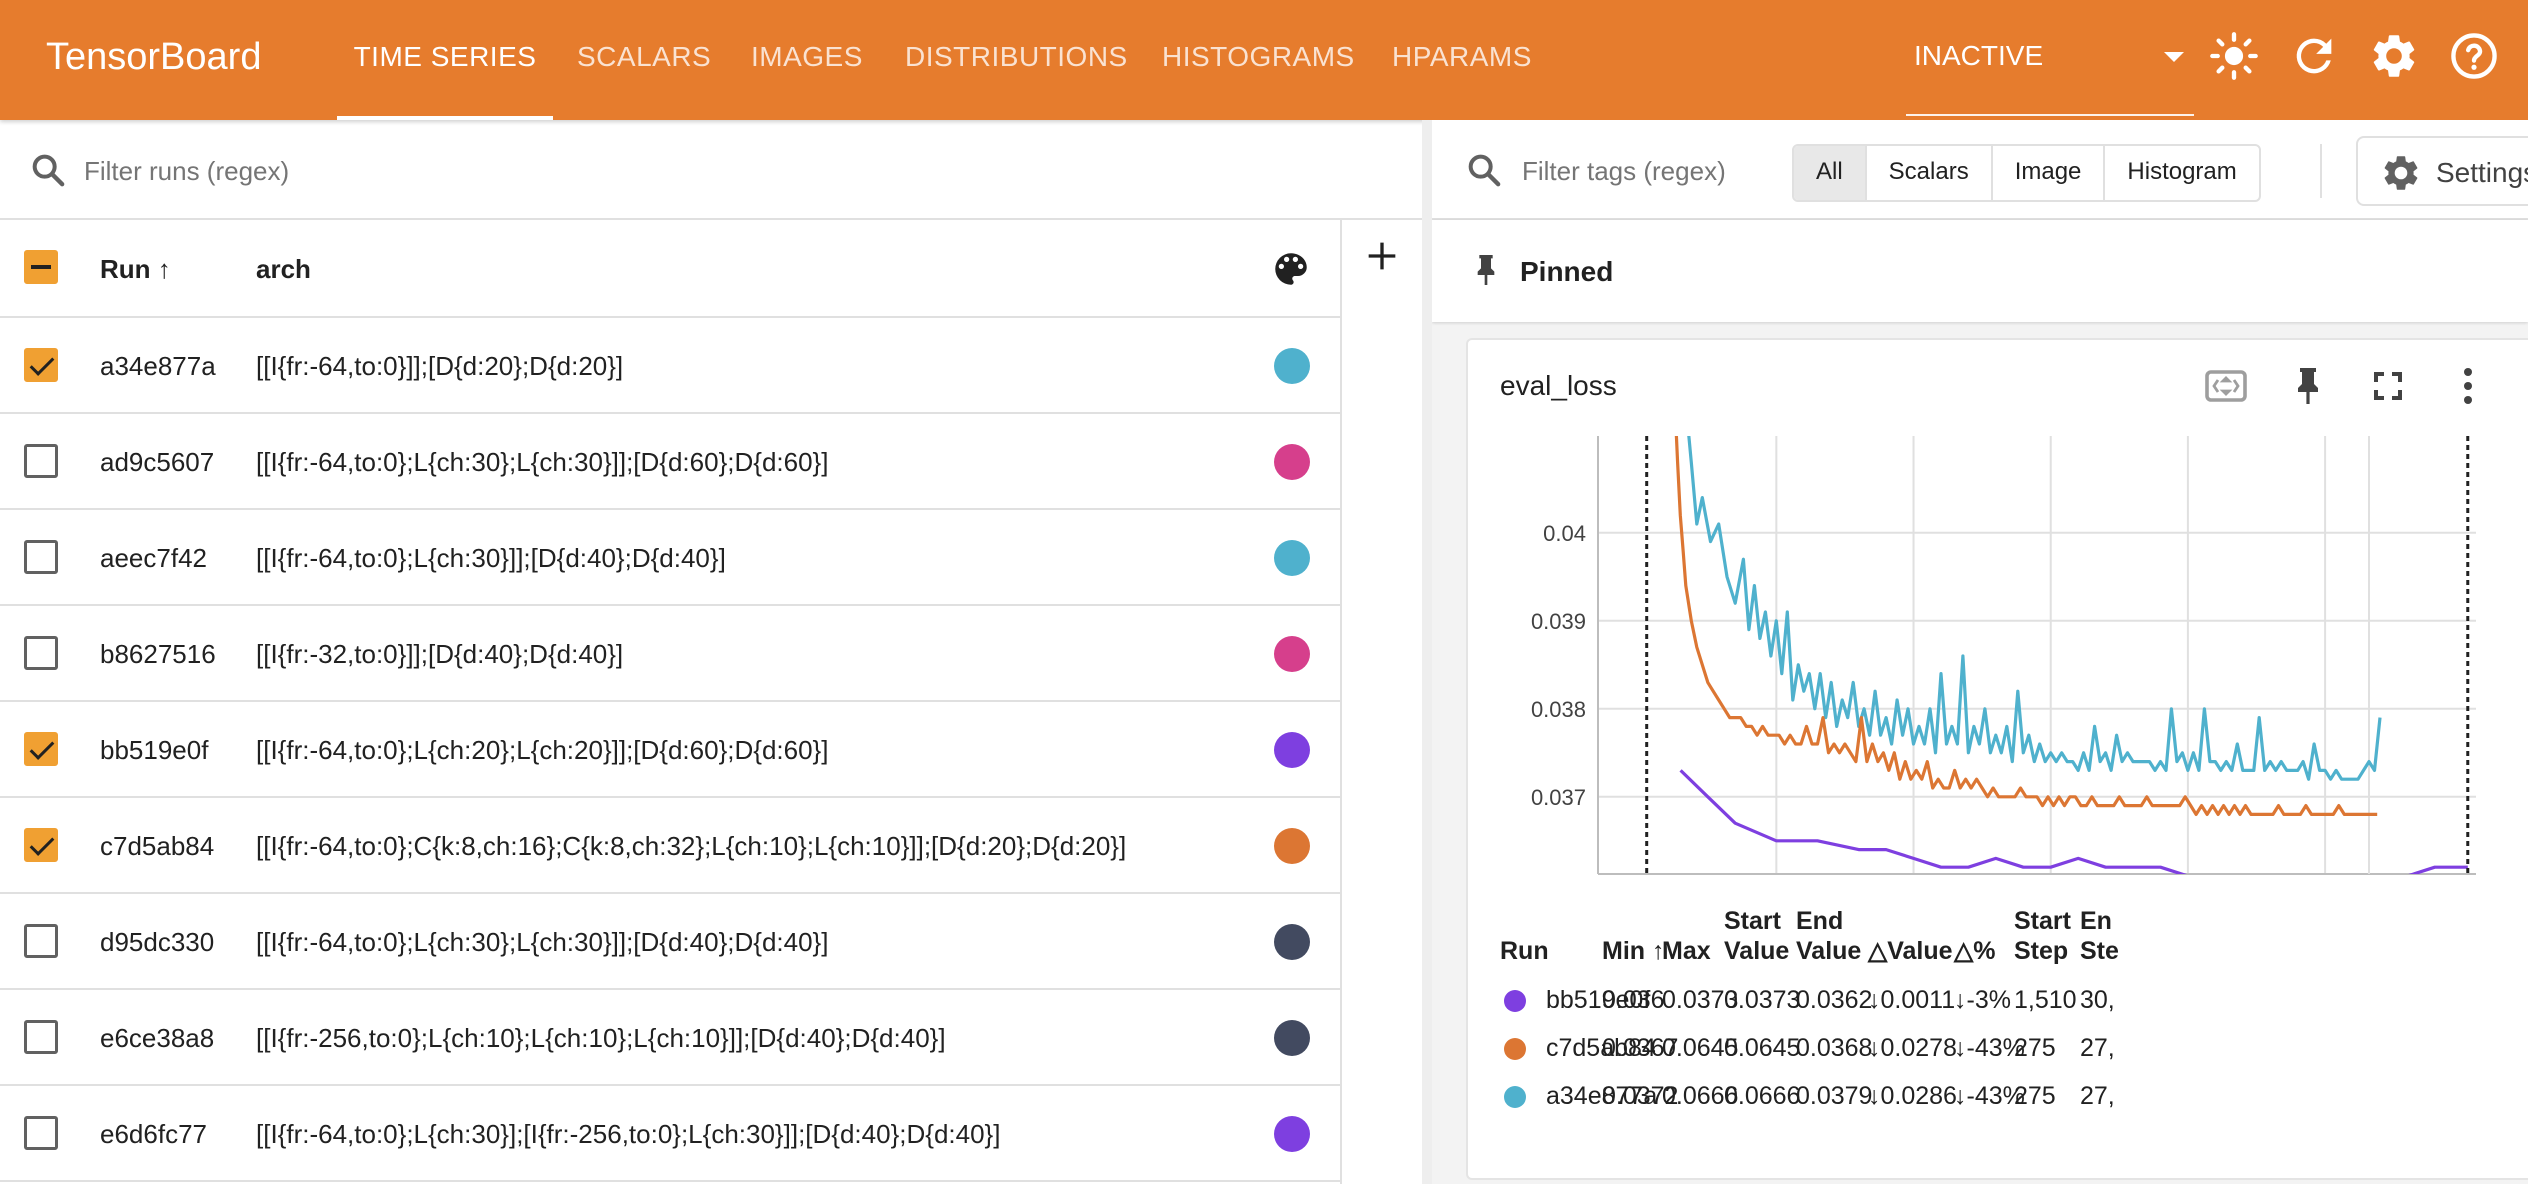 This screenshot has height=1184, width=2528. What do you see at coordinates (1979, 55) in the screenshot?
I see `plugin-select-value: INACTIVE` at bounding box center [1979, 55].